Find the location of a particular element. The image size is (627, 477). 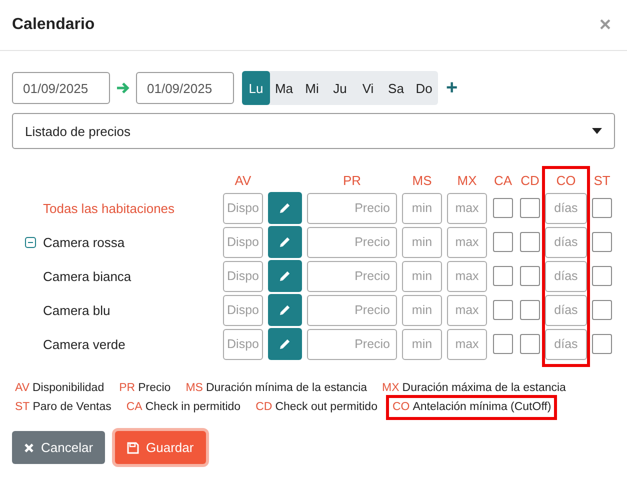

x-icon is located at coordinates (29, 447).